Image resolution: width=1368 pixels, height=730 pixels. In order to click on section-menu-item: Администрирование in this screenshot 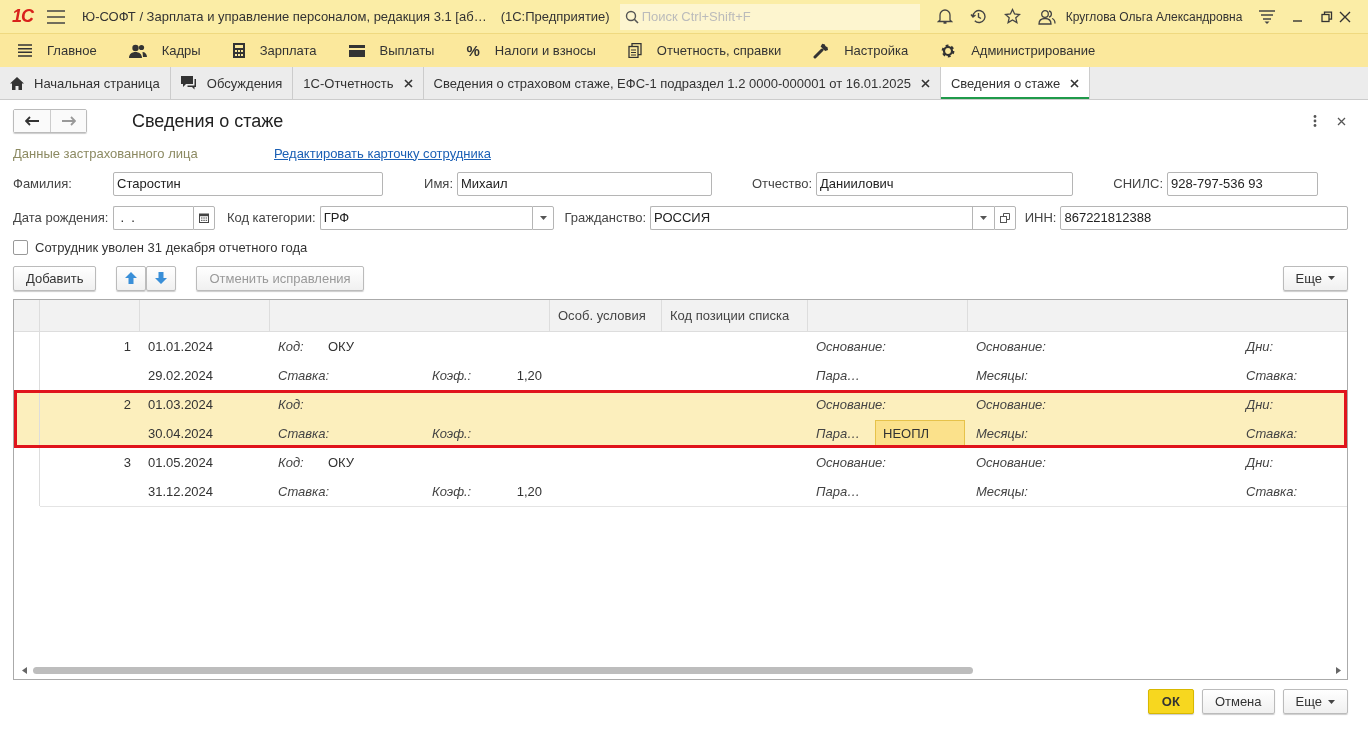, I will do `click(1018, 50)`.